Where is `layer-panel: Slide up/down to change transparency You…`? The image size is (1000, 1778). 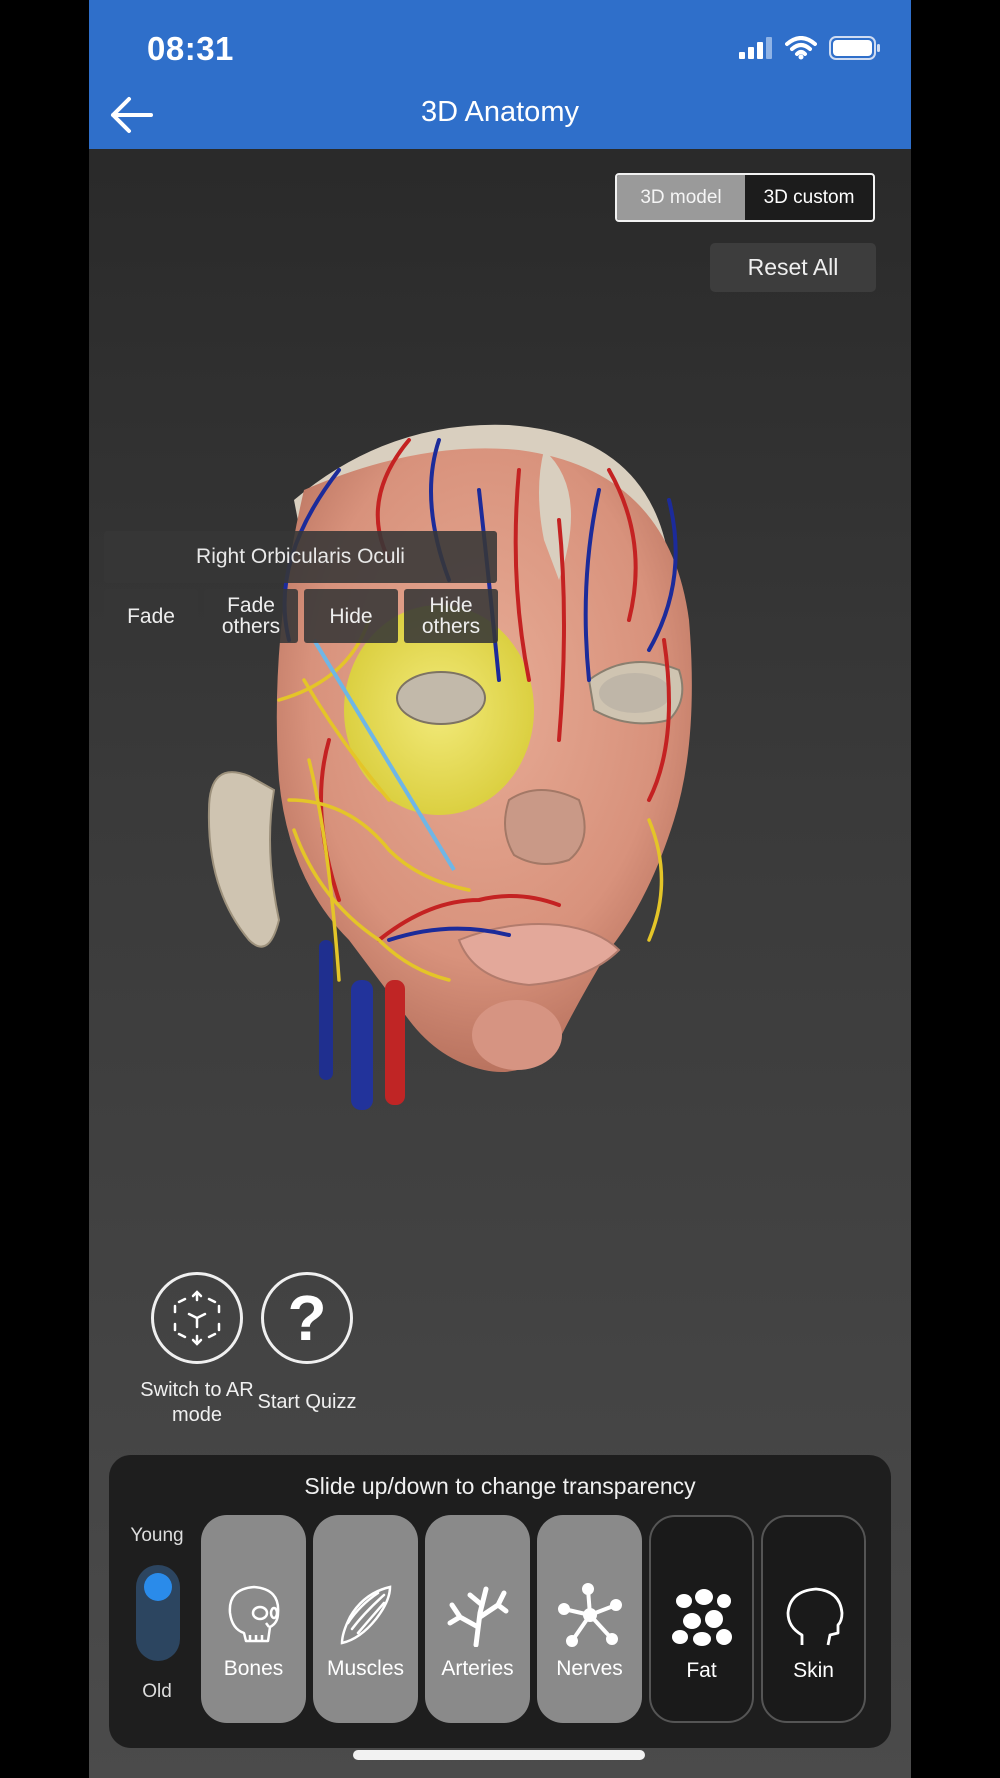 layer-panel: Slide up/down to change transparency You… is located at coordinates (500, 1601).